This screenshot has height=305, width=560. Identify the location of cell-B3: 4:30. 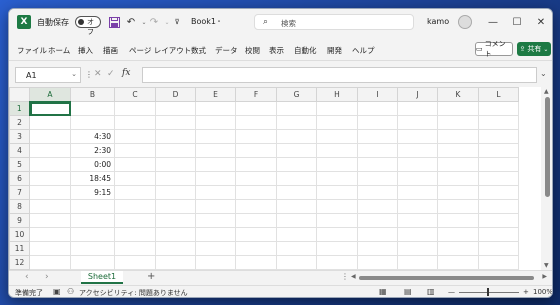
(92, 136).